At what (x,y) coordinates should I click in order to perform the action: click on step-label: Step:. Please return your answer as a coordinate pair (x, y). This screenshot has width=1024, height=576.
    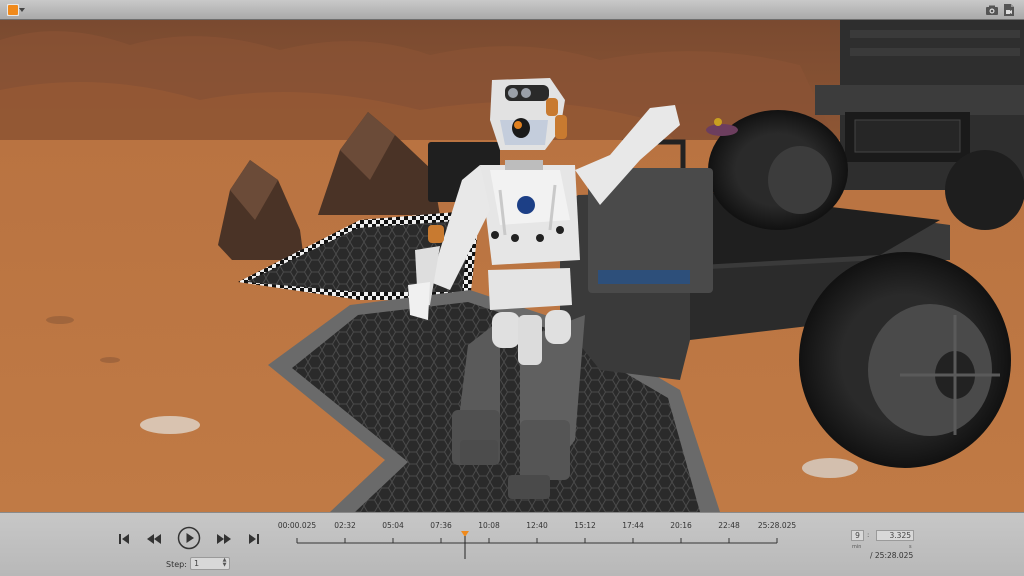
    Looking at the image, I should click on (176, 564).